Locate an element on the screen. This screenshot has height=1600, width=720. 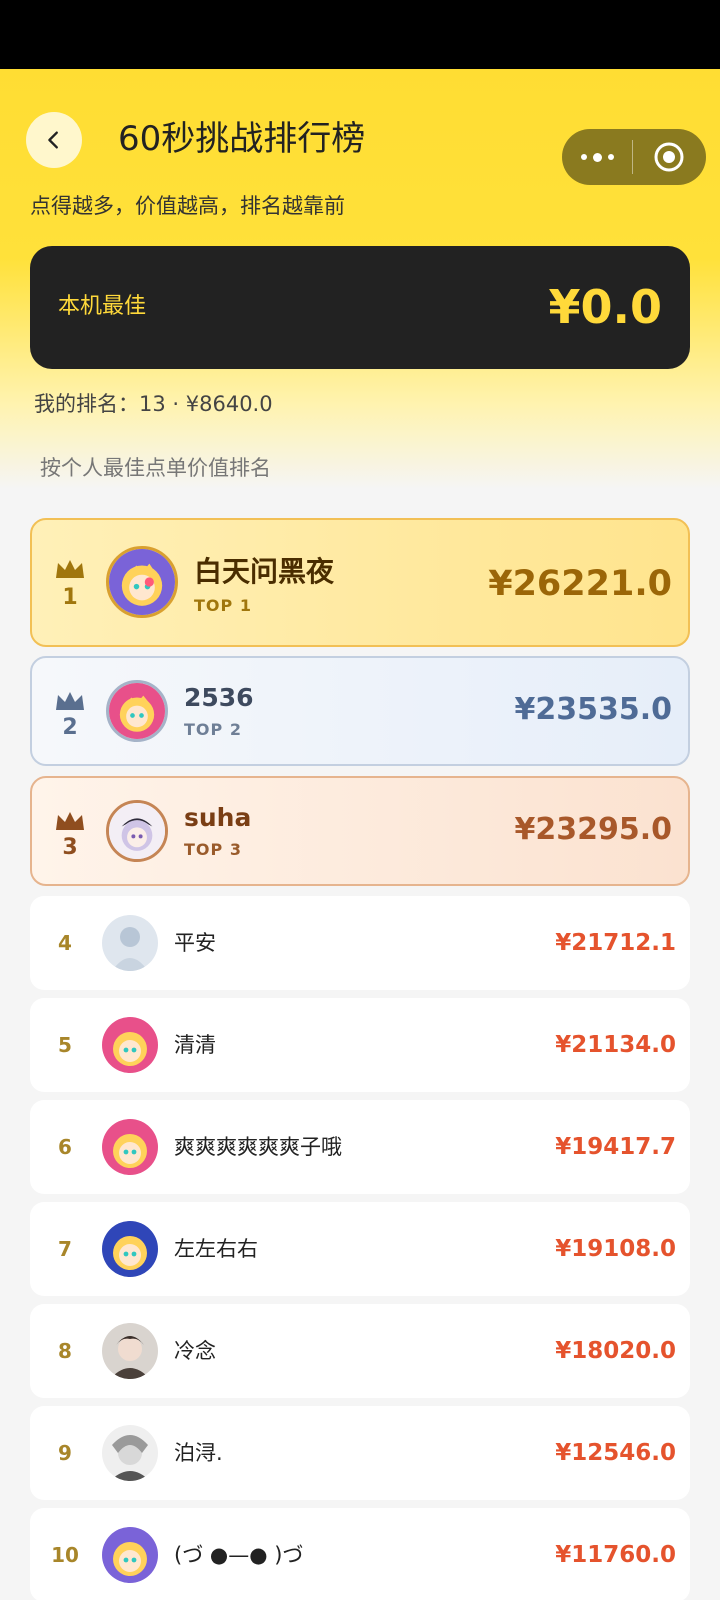
player-score: ¥19417.7 is located at coordinates (615, 1147).